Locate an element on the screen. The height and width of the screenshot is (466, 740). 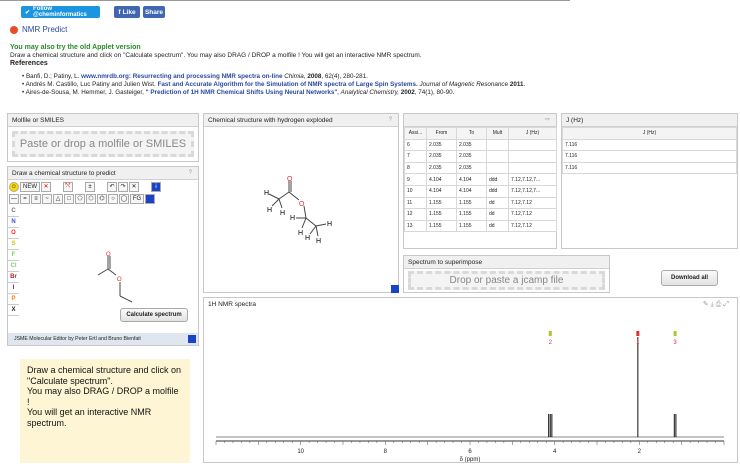
chain-icon: ~ is located at coordinates (47, 198).